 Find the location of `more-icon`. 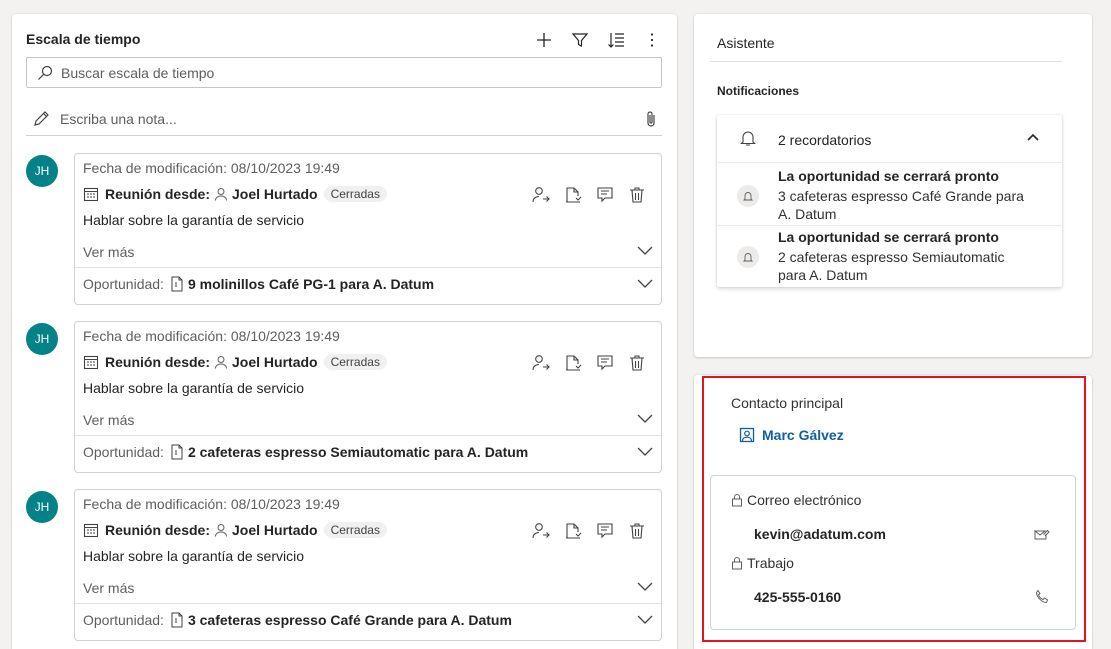

more-icon is located at coordinates (652, 40).